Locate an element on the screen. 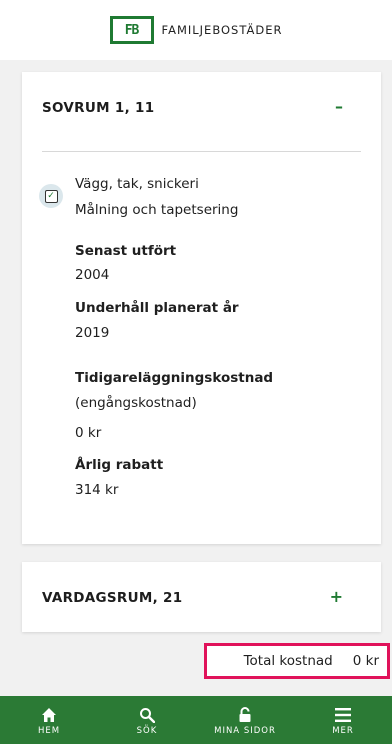 This screenshot has width=392, height=744. tidigare-value: 0 kr is located at coordinates (88, 433).